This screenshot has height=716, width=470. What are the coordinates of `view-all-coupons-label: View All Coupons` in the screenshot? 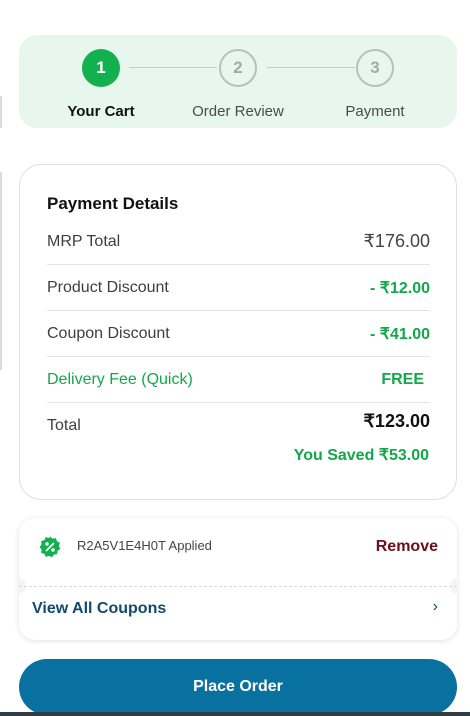 It's located at (99, 608).